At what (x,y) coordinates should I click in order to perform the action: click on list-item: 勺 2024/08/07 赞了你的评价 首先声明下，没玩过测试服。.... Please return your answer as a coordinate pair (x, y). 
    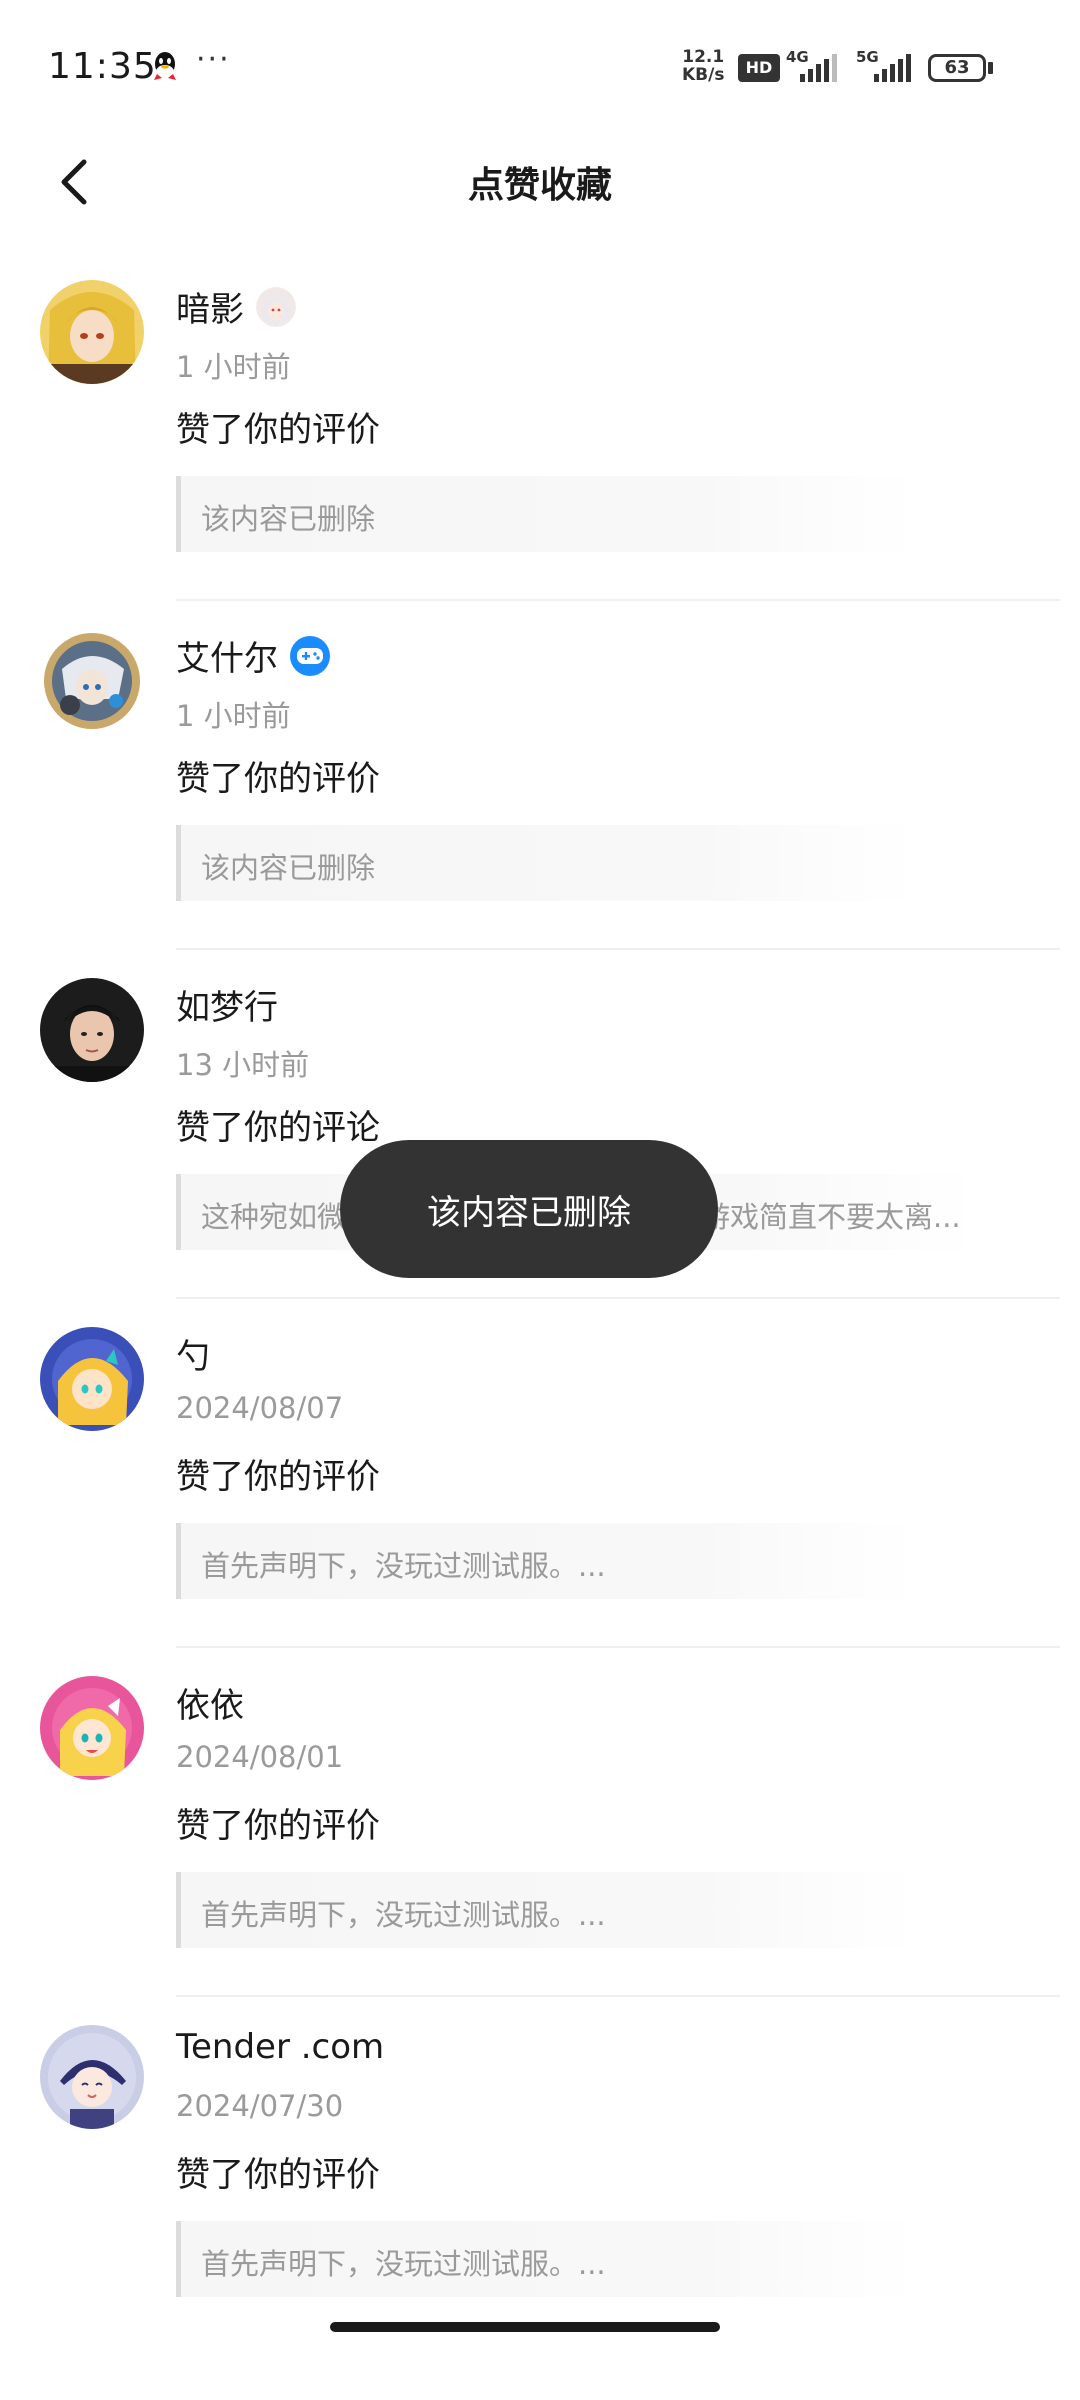
    Looking at the image, I should click on (540, 1473).